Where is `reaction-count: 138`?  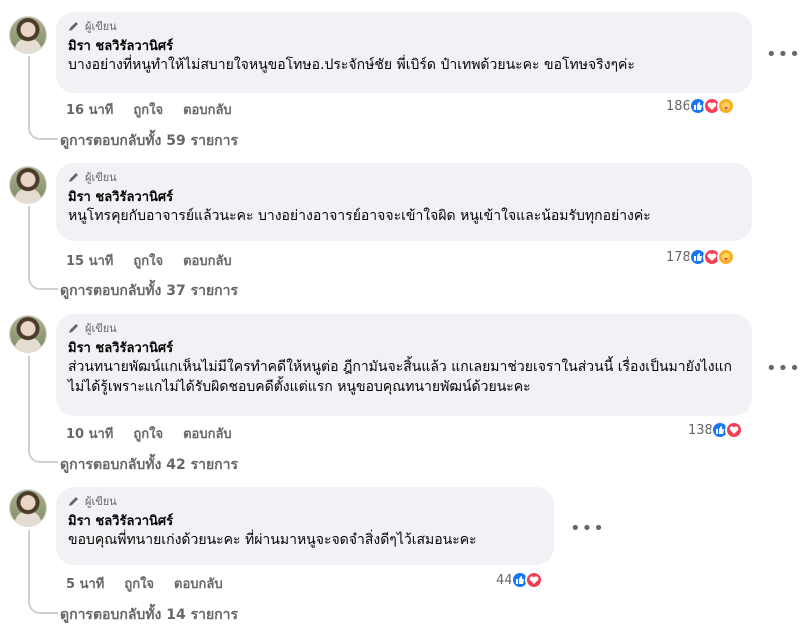 reaction-count: 138 is located at coordinates (700, 430).